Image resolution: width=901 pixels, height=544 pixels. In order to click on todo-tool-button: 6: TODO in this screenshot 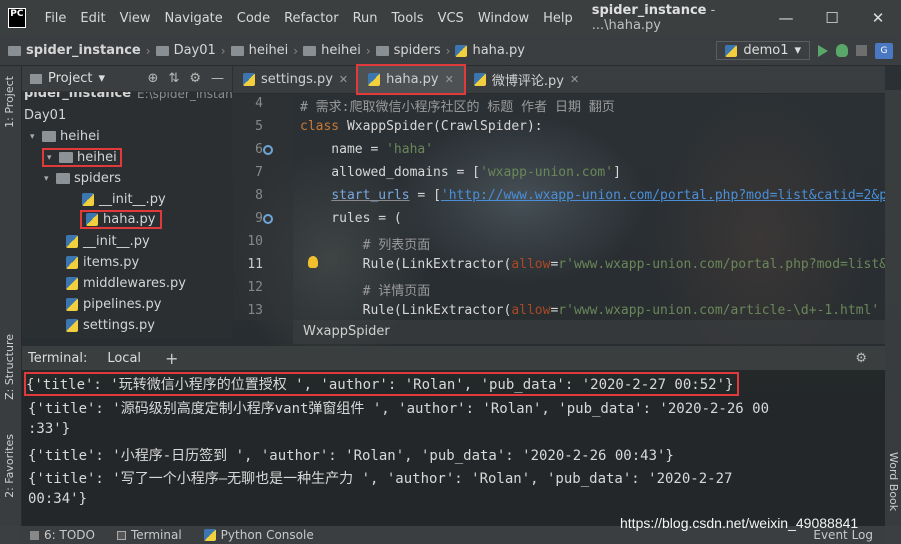, I will do `click(62, 535)`.